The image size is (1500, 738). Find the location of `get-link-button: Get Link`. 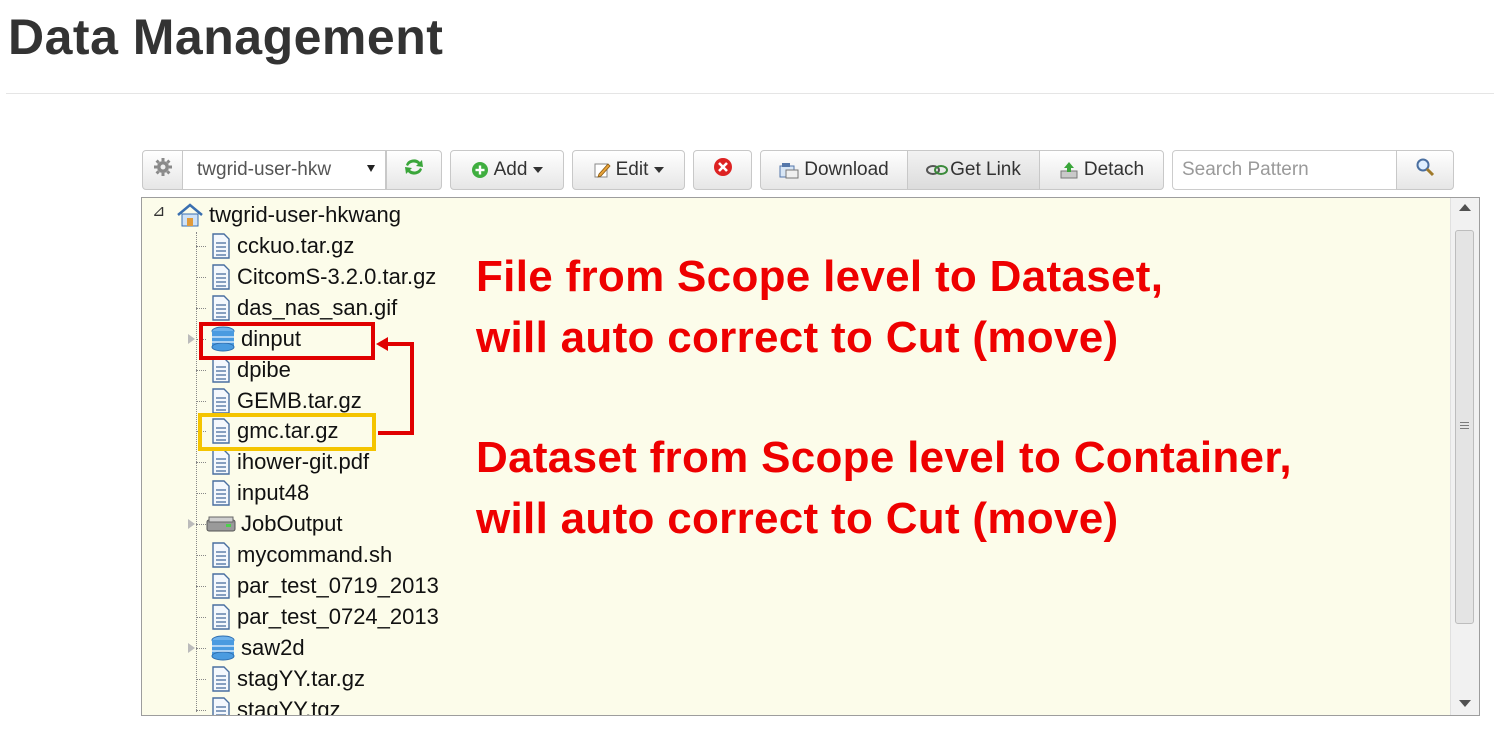

get-link-button: Get Link is located at coordinates (973, 170).